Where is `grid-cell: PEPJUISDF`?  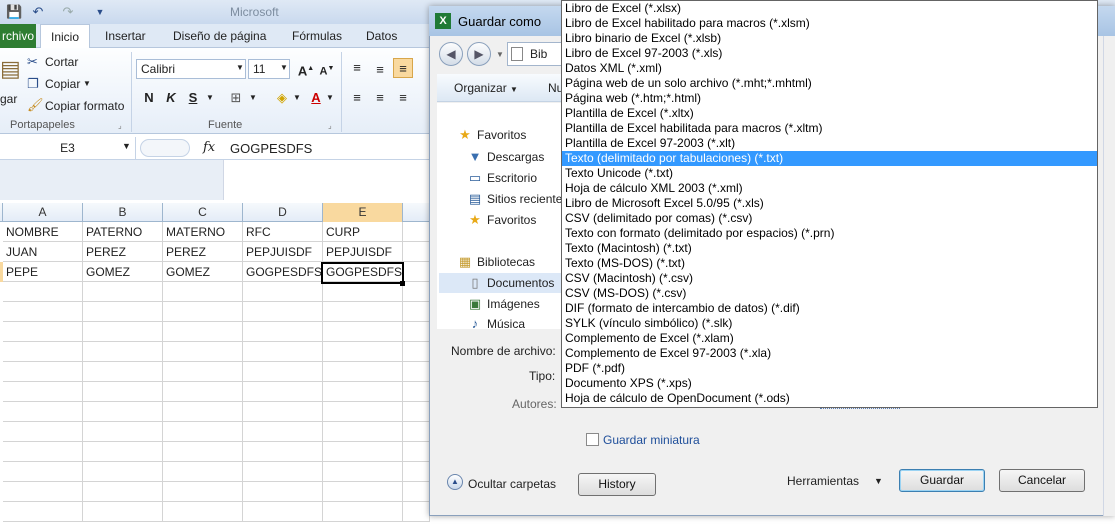 grid-cell: PEPJUISDF is located at coordinates (363, 252).